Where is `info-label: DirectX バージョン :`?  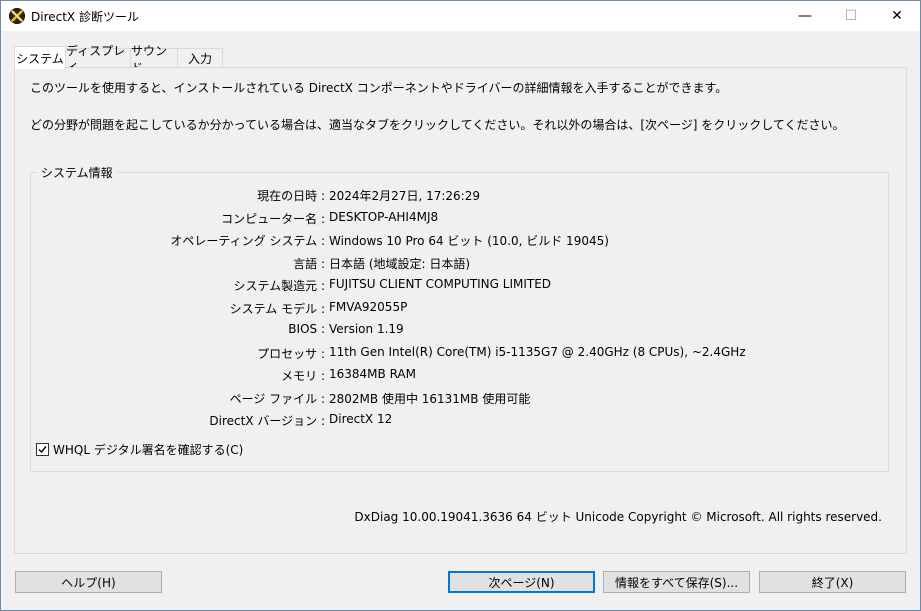
info-label: DirectX バージョン : is located at coordinates (267, 421).